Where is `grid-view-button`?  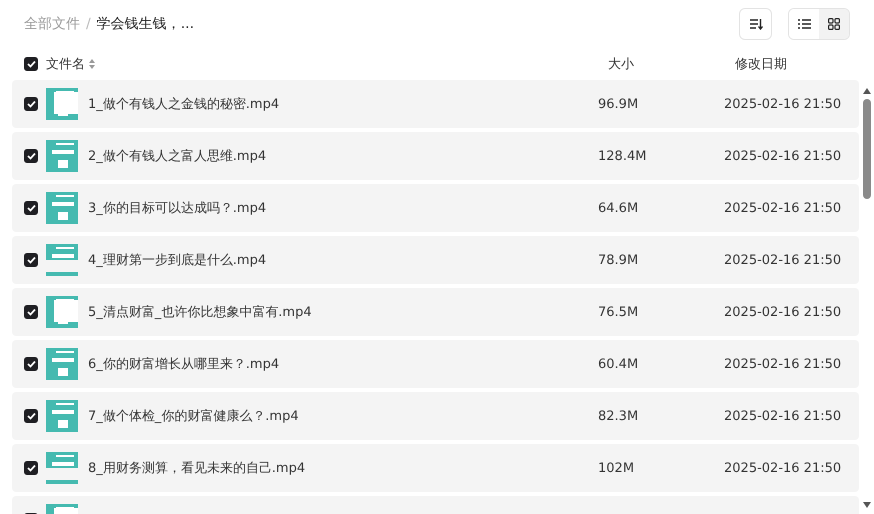
grid-view-button is located at coordinates (834, 24).